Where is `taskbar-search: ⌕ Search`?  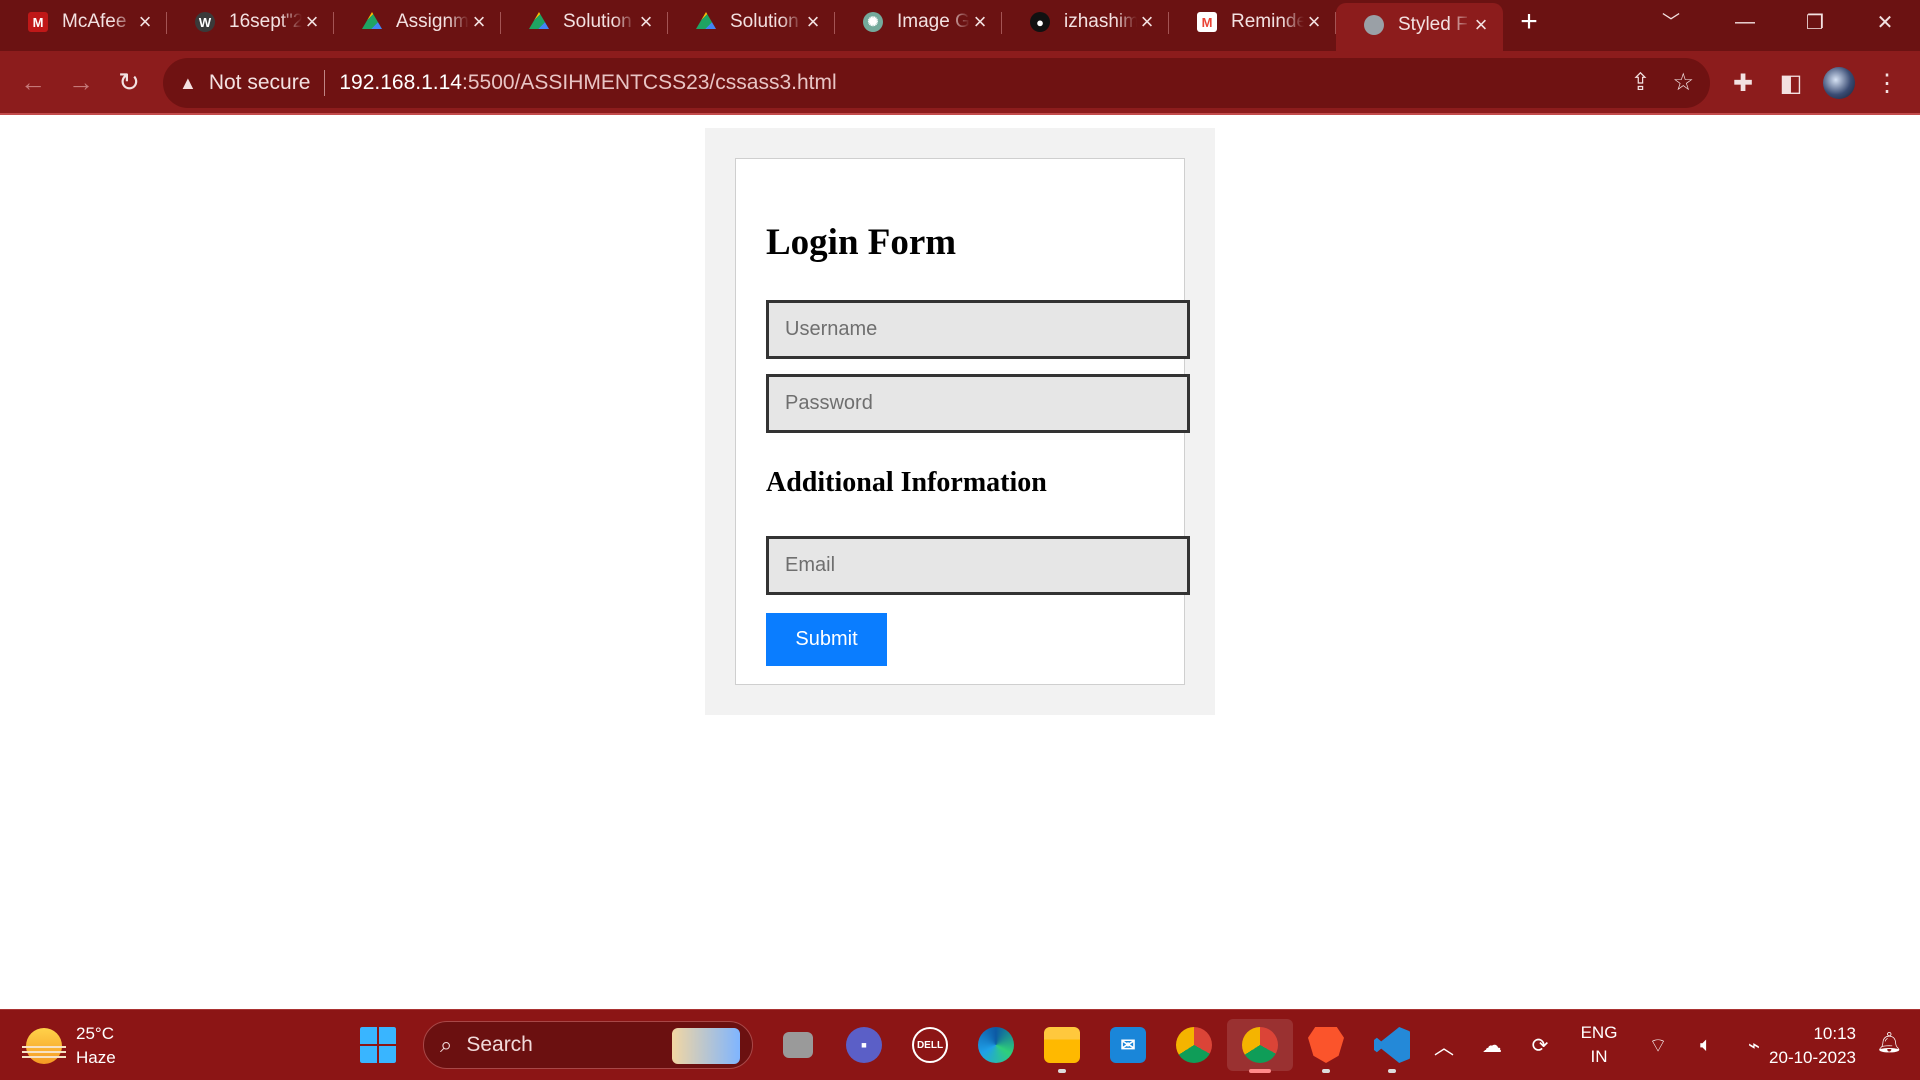
taskbar-search: ⌕ Search is located at coordinates (588, 1045).